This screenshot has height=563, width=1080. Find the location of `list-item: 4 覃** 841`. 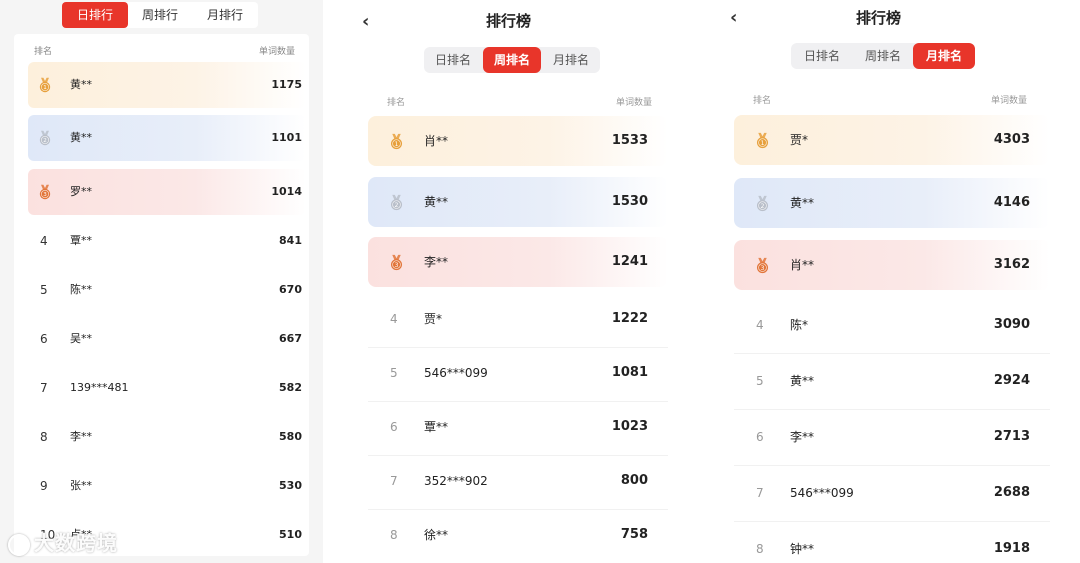

list-item: 4 覃** 841 is located at coordinates (167, 241).